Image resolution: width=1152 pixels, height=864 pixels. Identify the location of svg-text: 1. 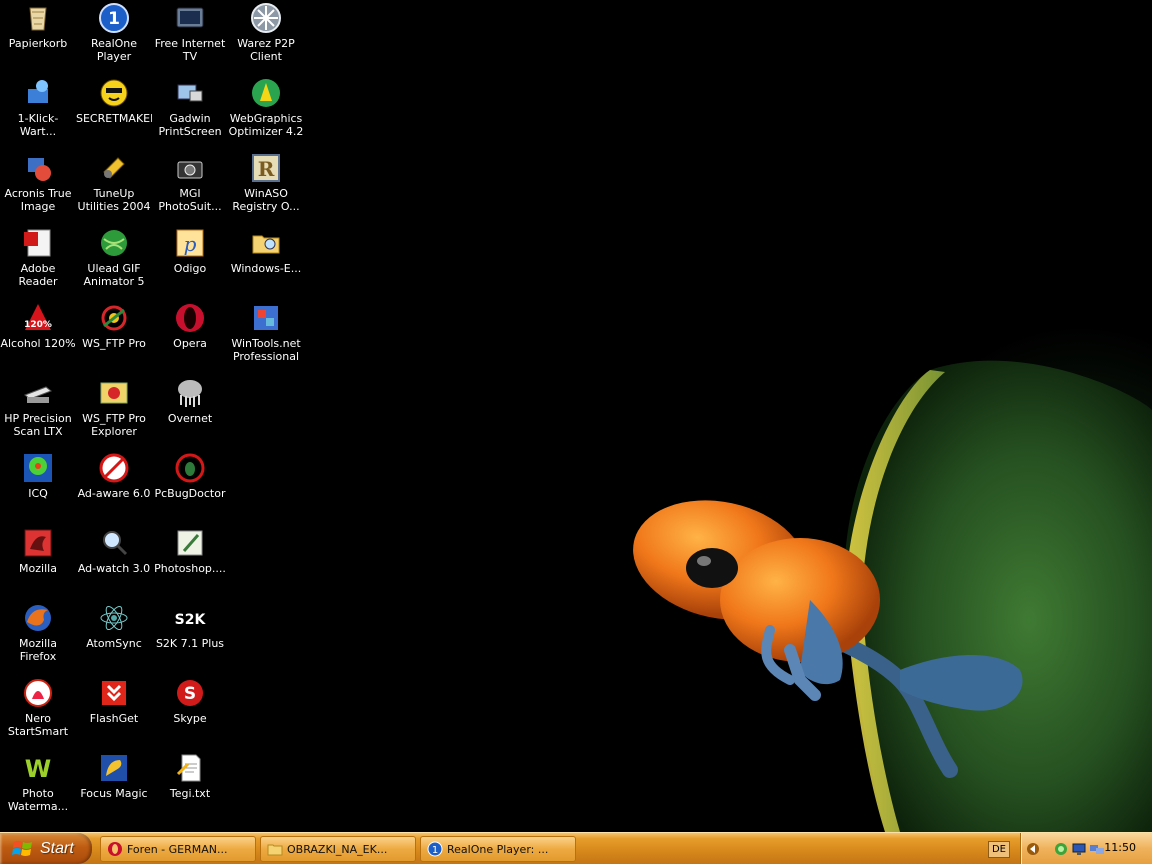
(435, 850).